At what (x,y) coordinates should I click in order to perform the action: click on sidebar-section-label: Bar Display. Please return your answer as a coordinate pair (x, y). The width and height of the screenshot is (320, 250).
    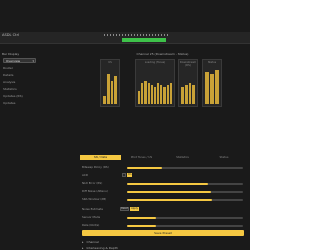
    Looking at the image, I should click on (11, 54).